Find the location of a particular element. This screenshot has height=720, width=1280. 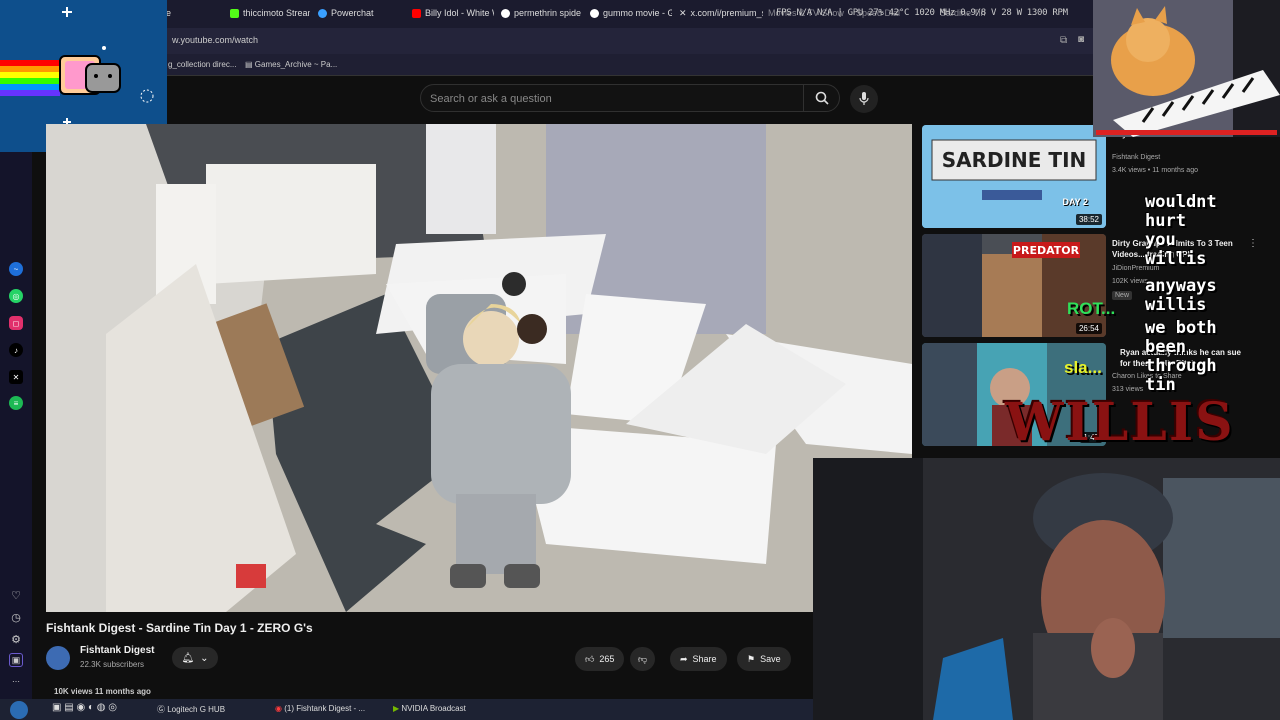

chat-word: anyways is located at coordinates (1181, 286).